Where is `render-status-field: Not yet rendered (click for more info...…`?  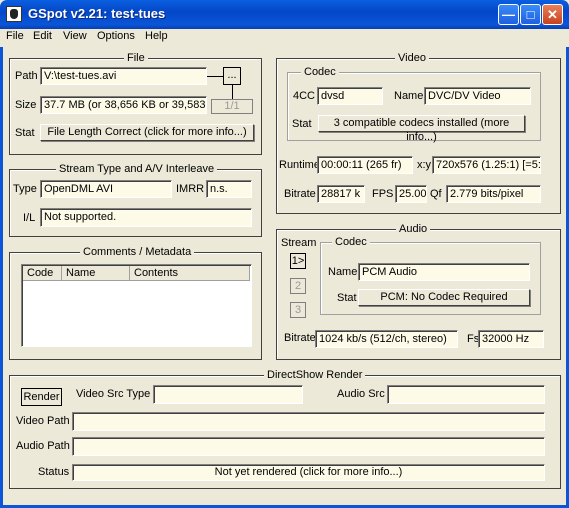 render-status-field: Not yet rendered (click for more info...… is located at coordinates (308, 472).